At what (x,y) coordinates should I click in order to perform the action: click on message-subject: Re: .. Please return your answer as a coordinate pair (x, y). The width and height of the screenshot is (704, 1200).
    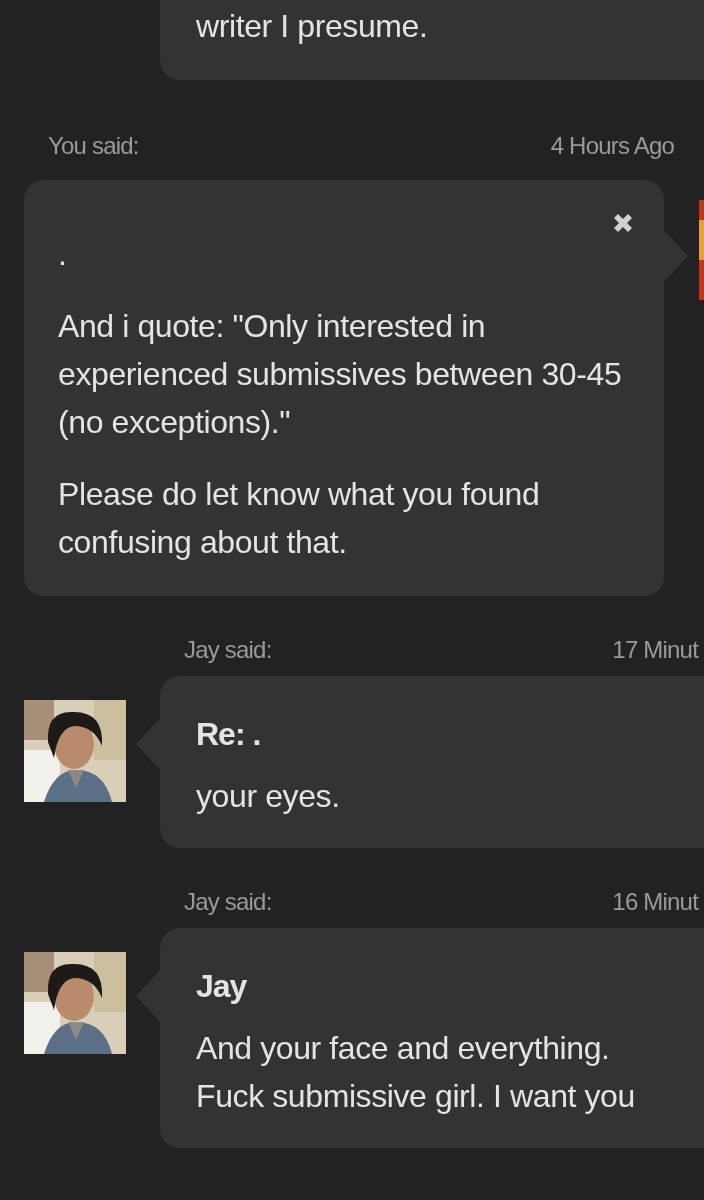
    Looking at the image, I should click on (229, 734).